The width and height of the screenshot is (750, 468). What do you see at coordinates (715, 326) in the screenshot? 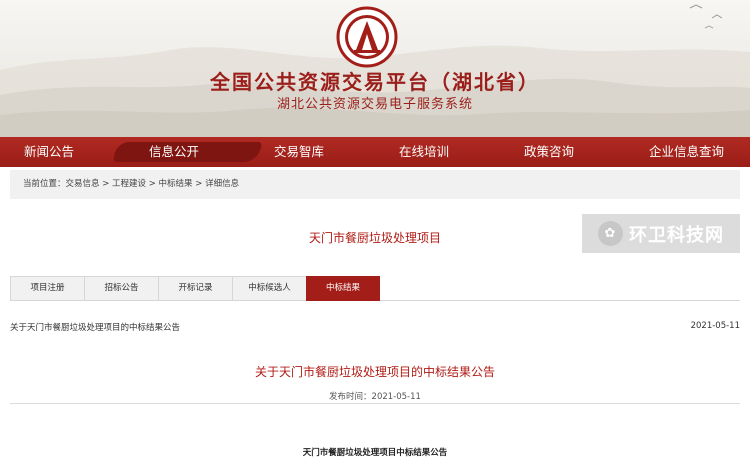
I see `notice-date: 2021-05-11` at bounding box center [715, 326].